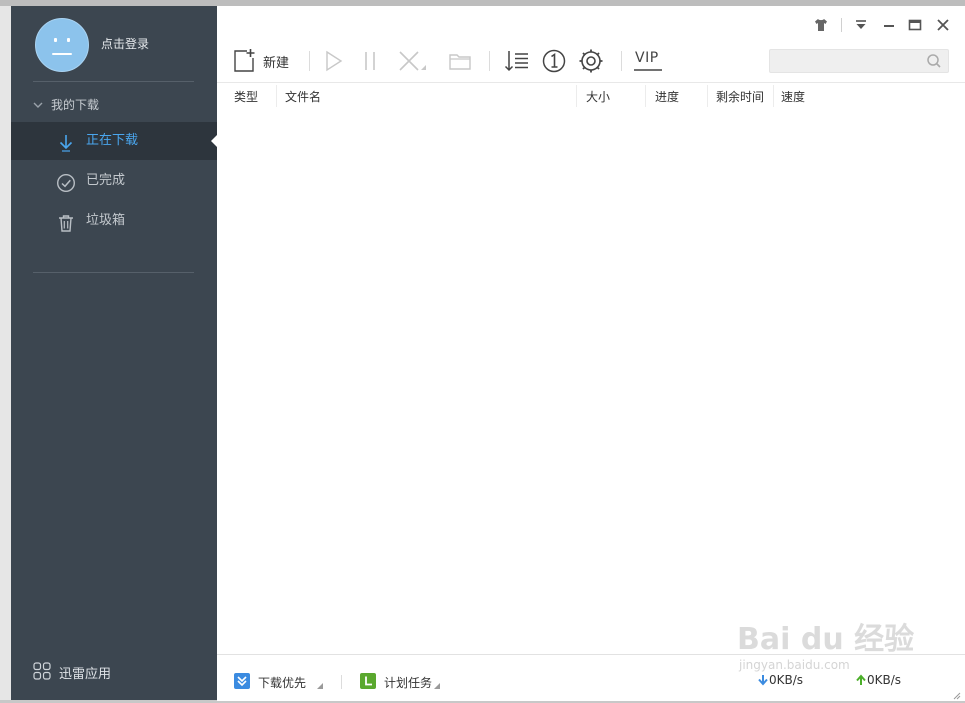 The width and height of the screenshot is (965, 703). I want to click on download-list-header: 类型 文件名 大小 进度 剩余时间 速度, so click(591, 95).